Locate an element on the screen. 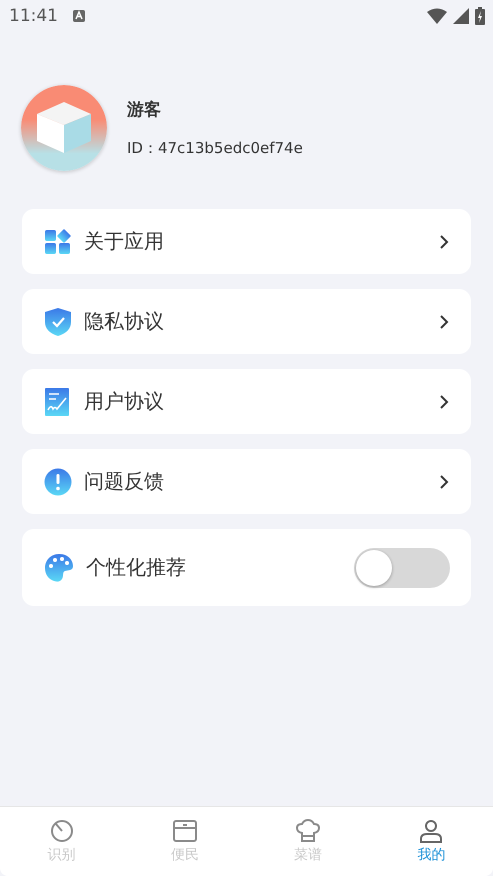 This screenshot has width=493, height=876. shield-check-icon is located at coordinates (58, 321).